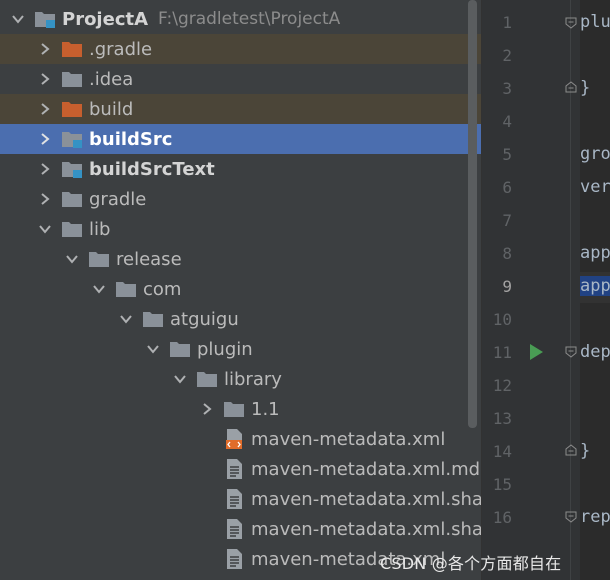  What do you see at coordinates (240, 169) in the screenshot?
I see `tree-row-buildsrctext: buildSrcText` at bounding box center [240, 169].